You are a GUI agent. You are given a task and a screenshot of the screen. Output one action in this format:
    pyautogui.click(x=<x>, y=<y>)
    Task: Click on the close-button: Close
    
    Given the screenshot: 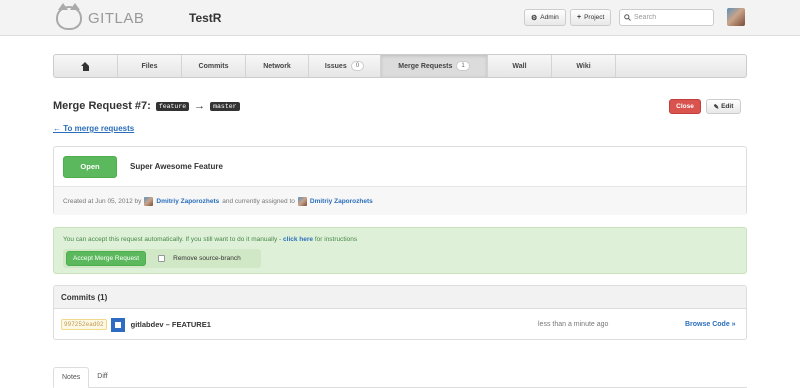 What is the action you would take?
    pyautogui.click(x=685, y=106)
    